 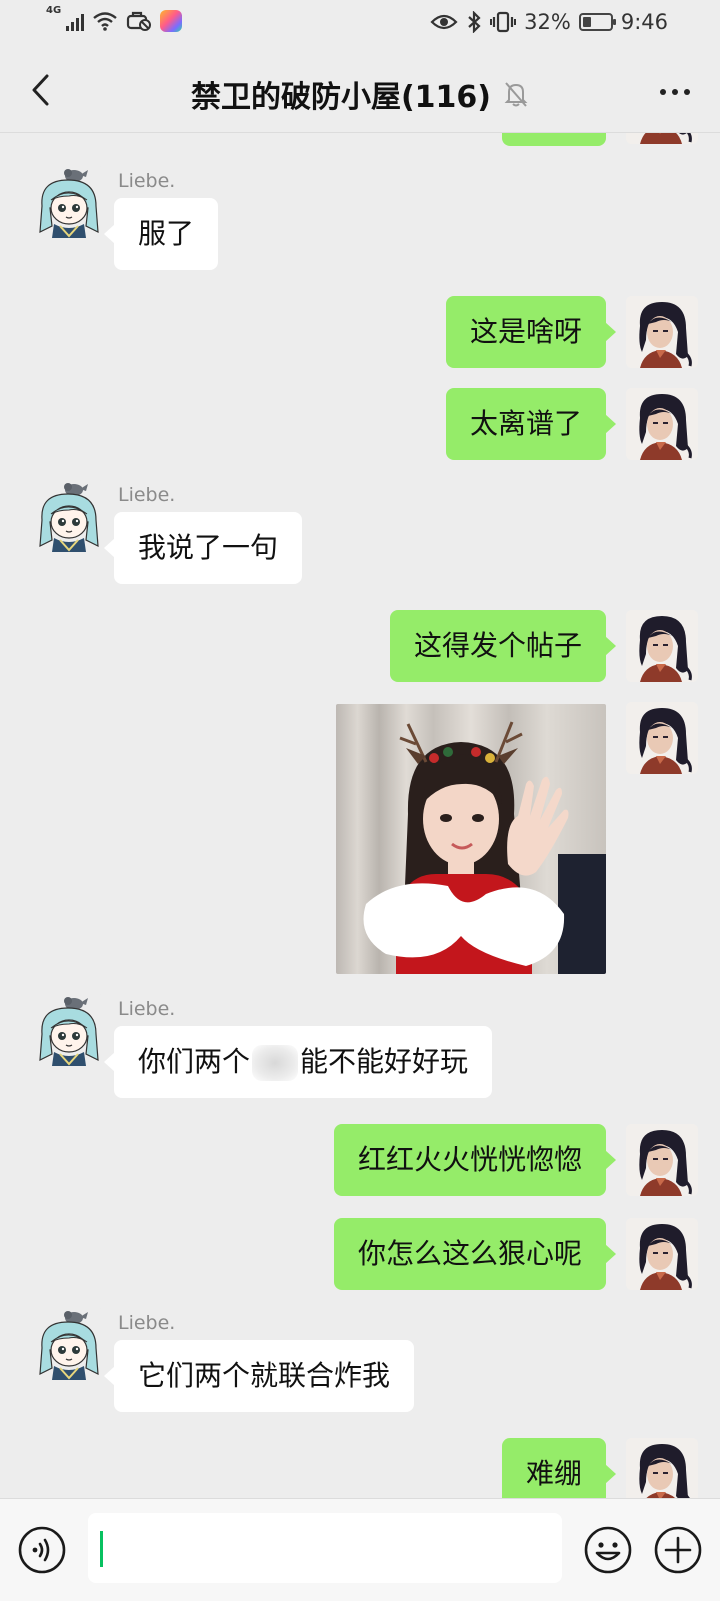 I want to click on status-bar: 4G 32% 9:46, so click(x=360, y=25).